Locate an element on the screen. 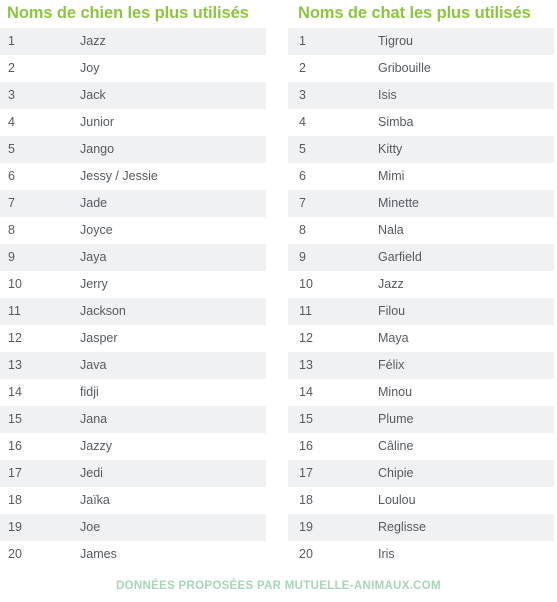 This screenshot has width=557, height=602. row-name: Jana is located at coordinates (94, 419).